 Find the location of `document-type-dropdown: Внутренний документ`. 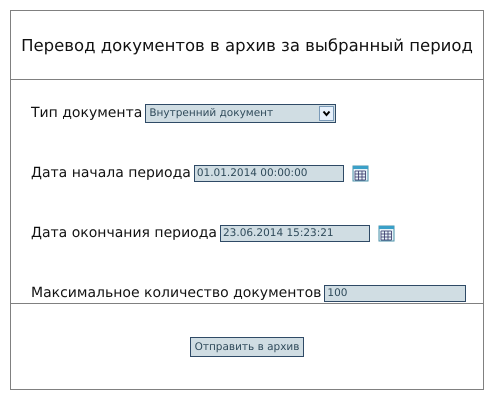

document-type-dropdown: Внутренний документ is located at coordinates (240, 113).